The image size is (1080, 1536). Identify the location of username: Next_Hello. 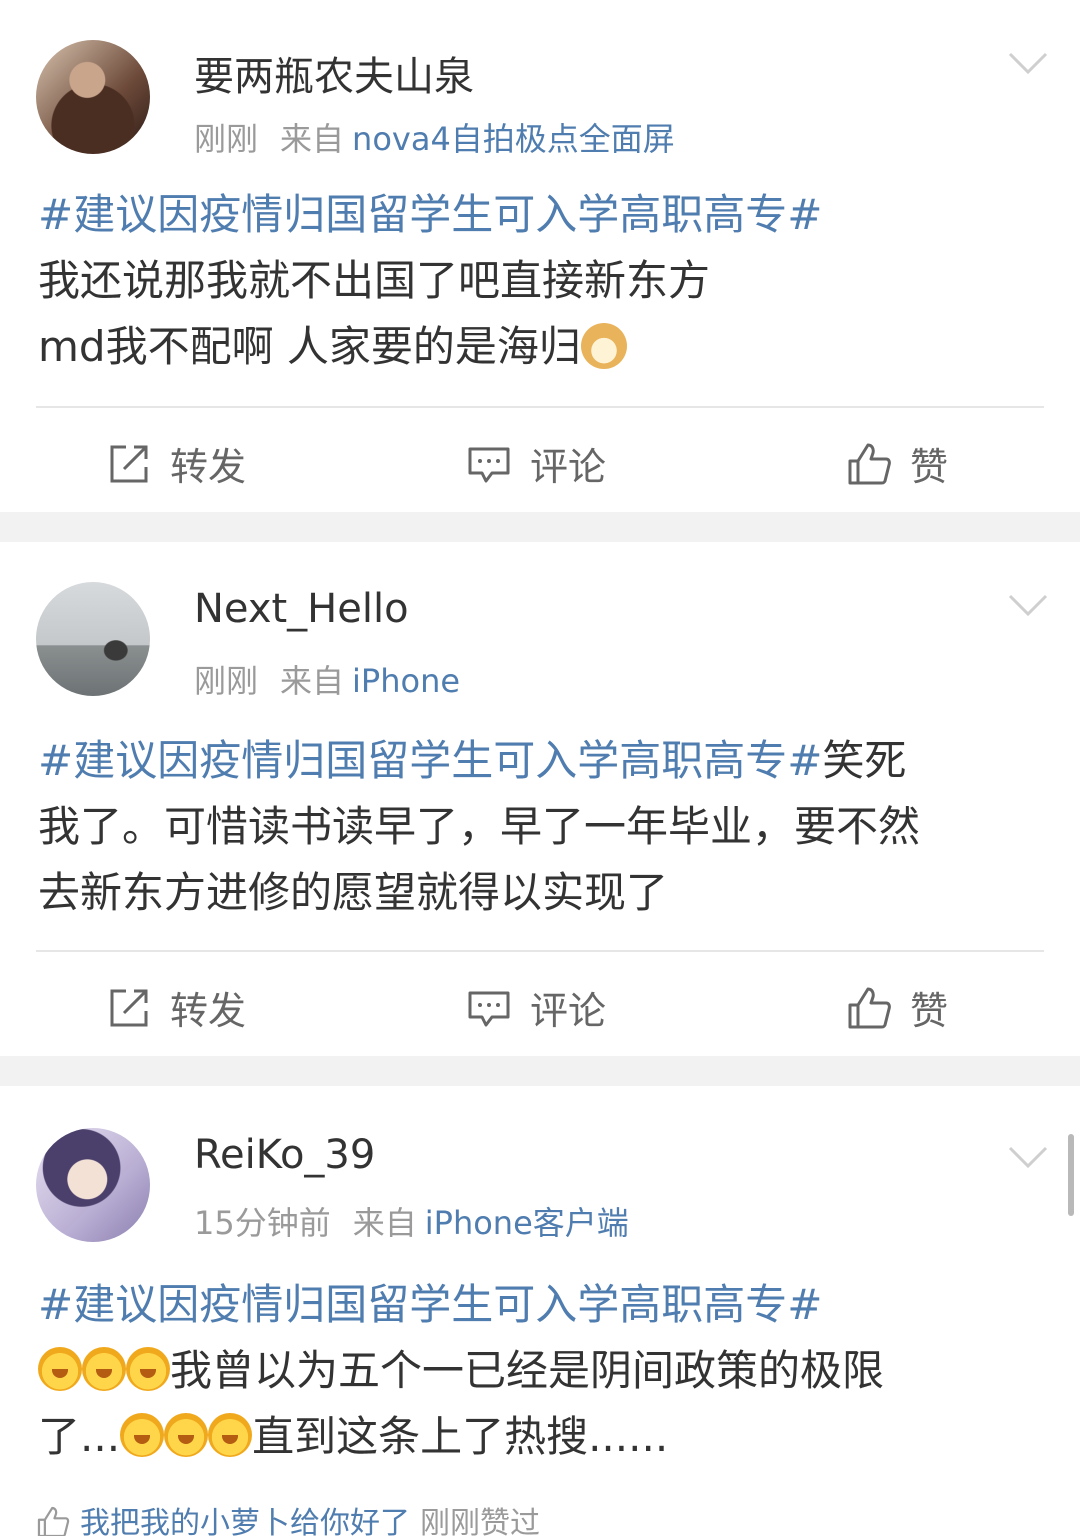
(301, 609).